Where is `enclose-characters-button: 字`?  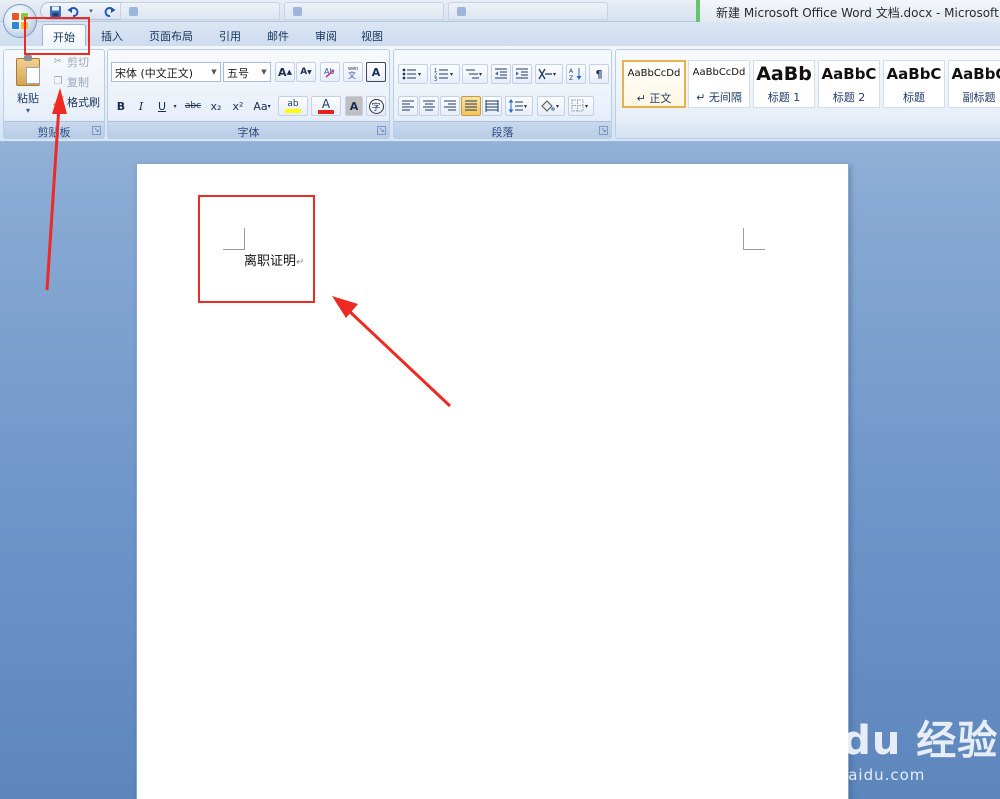
enclose-characters-button: 字 is located at coordinates (376, 106).